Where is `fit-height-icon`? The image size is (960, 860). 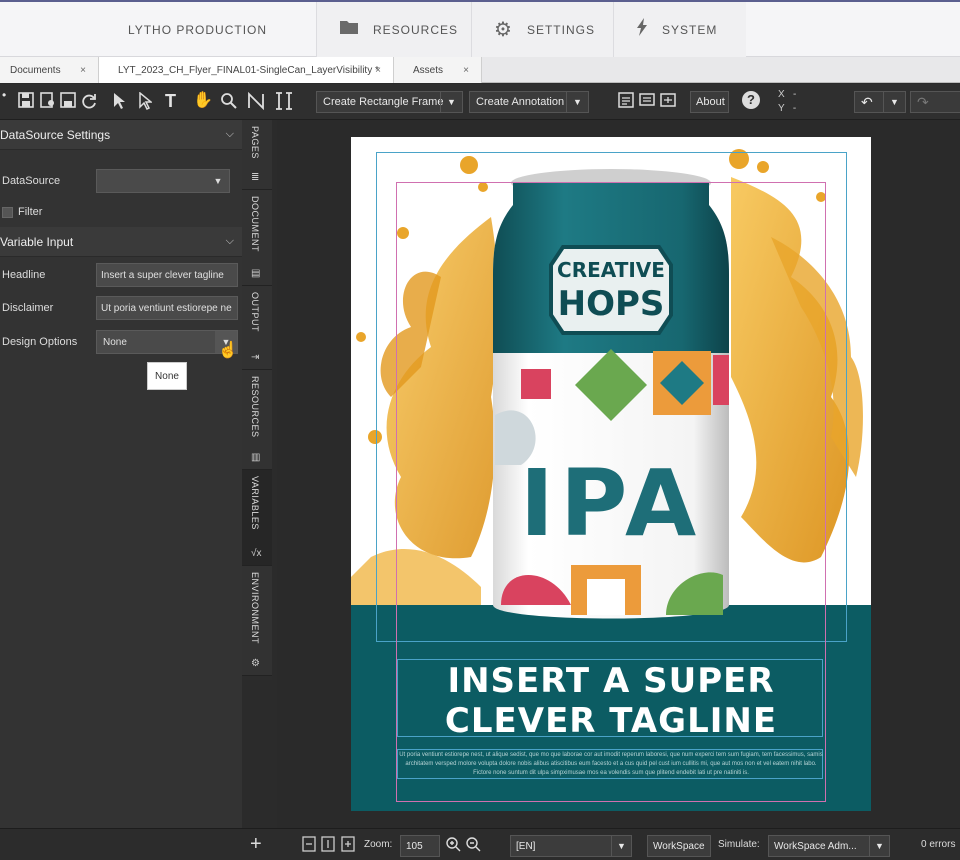
fit-height-icon is located at coordinates (328, 845).